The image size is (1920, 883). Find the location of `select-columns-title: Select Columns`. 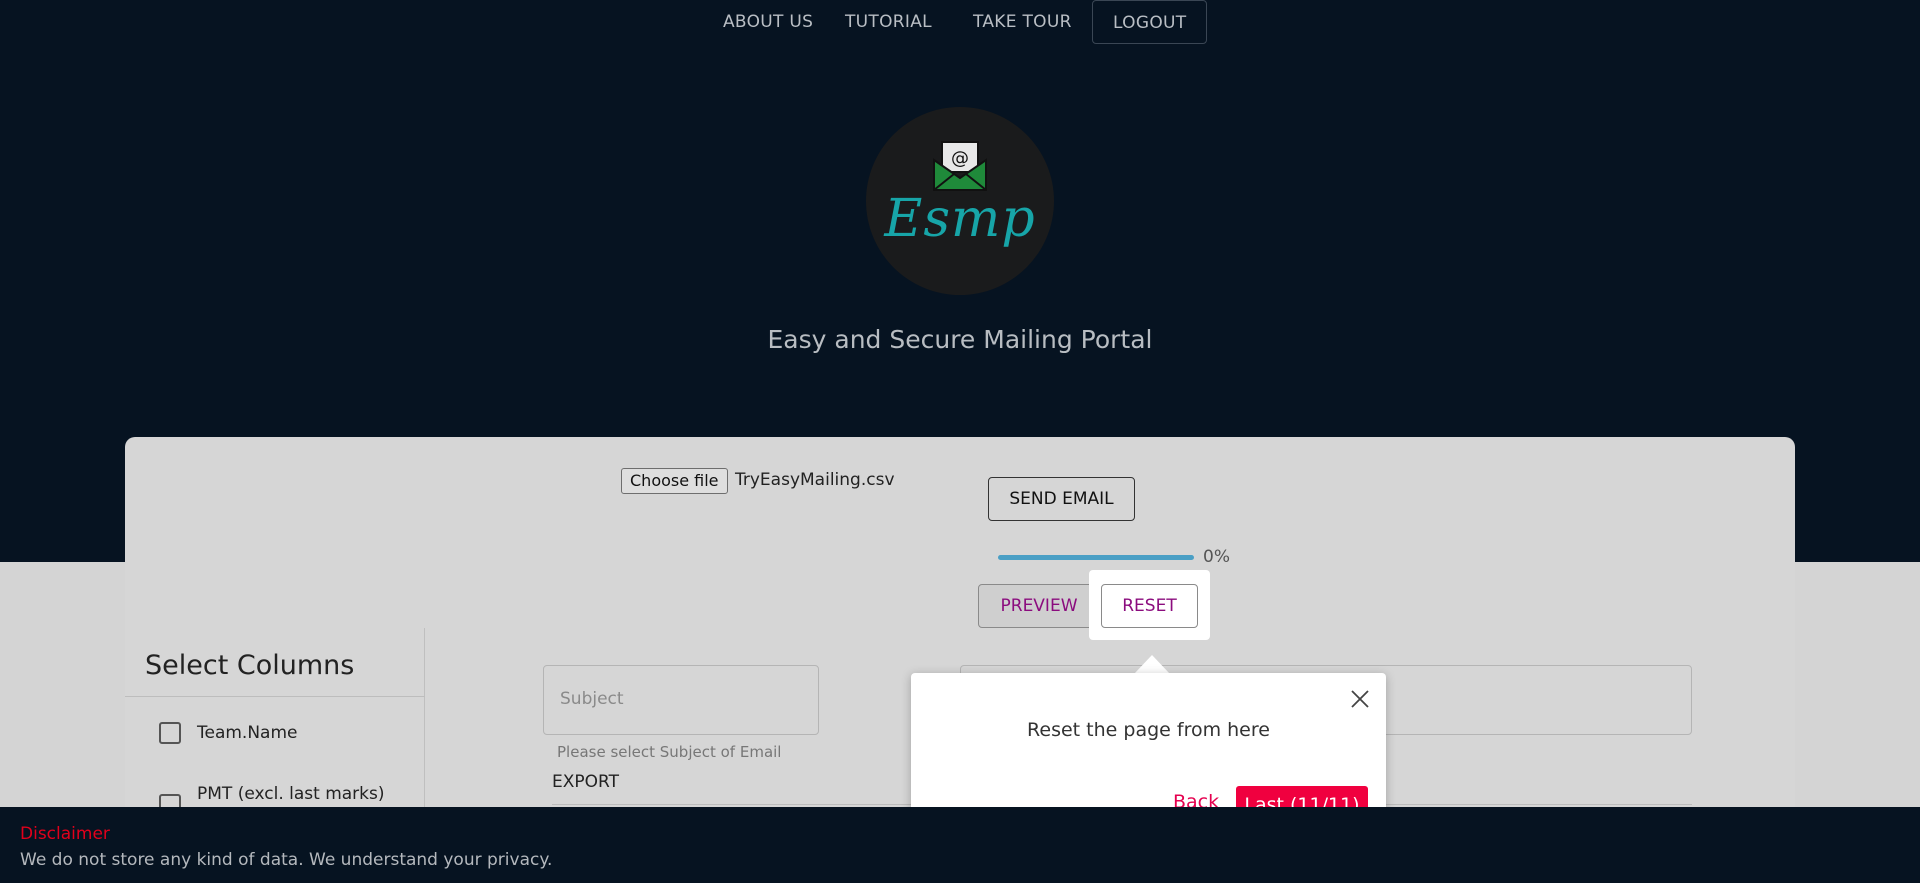

select-columns-title: Select Columns is located at coordinates (250, 665).